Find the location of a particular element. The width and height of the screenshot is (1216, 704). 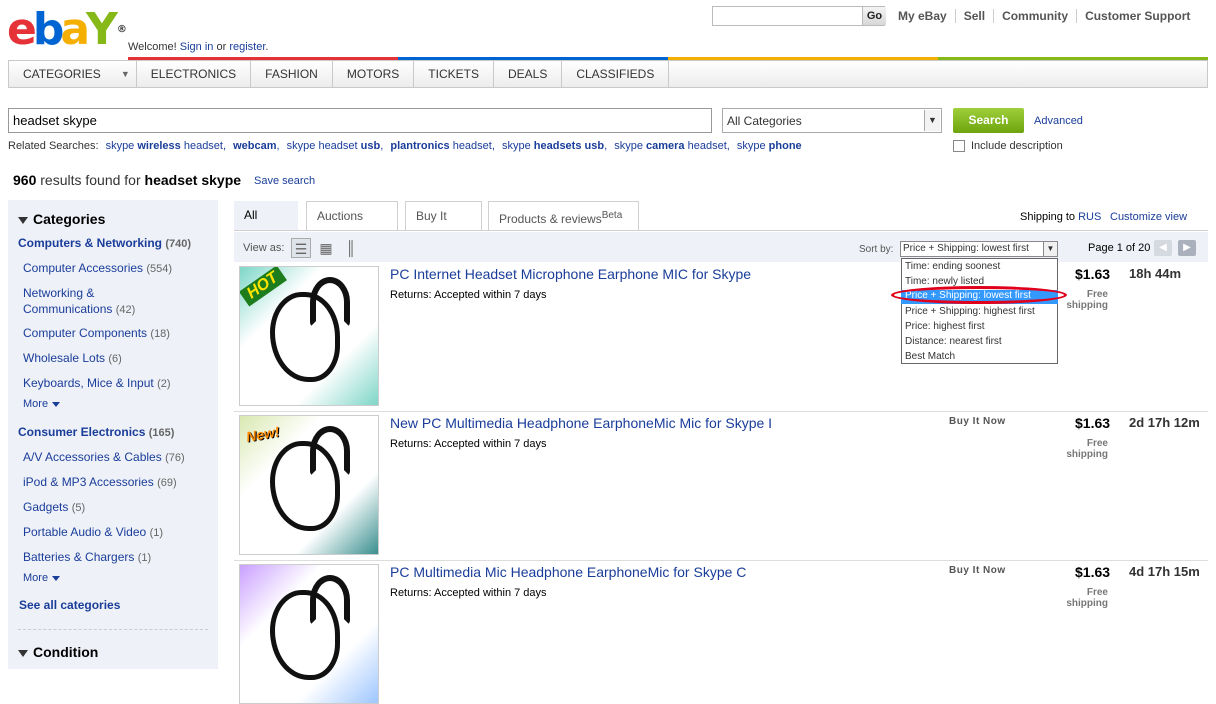

related-search-link: skype wireless headset, is located at coordinates (166, 146).